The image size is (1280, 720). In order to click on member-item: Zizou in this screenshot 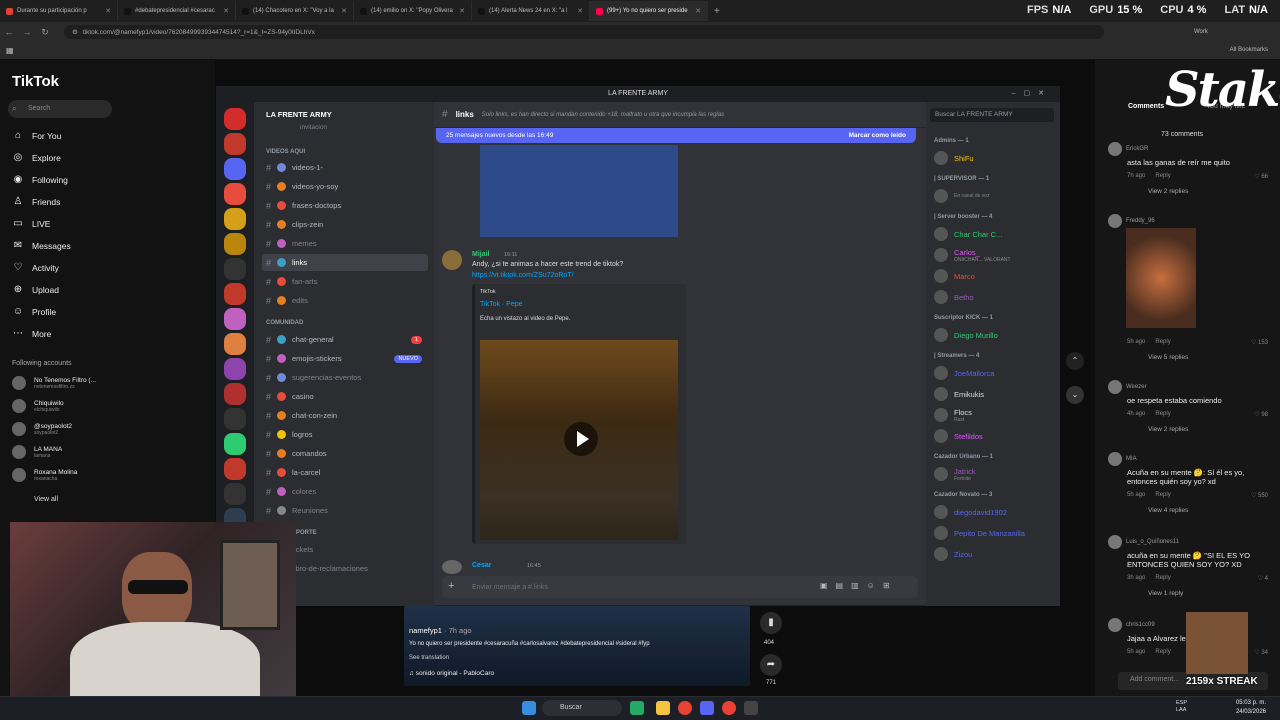, I will do `click(995, 554)`.